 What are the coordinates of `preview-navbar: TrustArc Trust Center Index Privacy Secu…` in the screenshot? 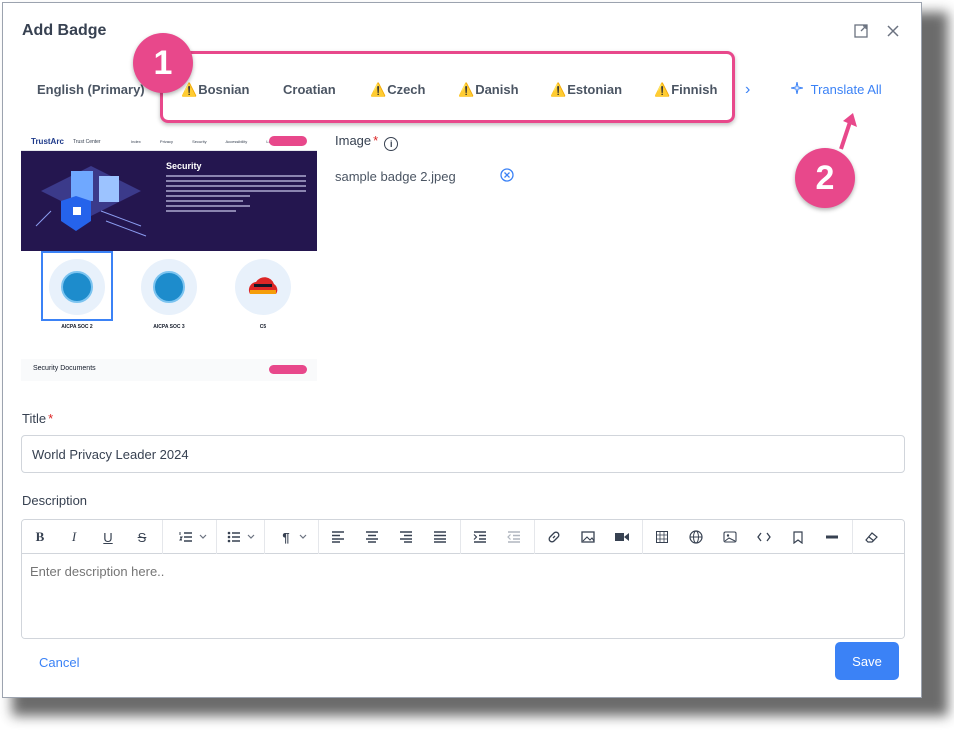 It's located at (169, 141).